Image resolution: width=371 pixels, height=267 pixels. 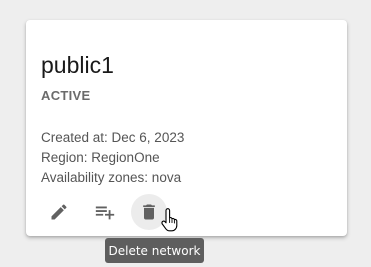 I want to click on add-subnet-button, so click(x=105, y=212).